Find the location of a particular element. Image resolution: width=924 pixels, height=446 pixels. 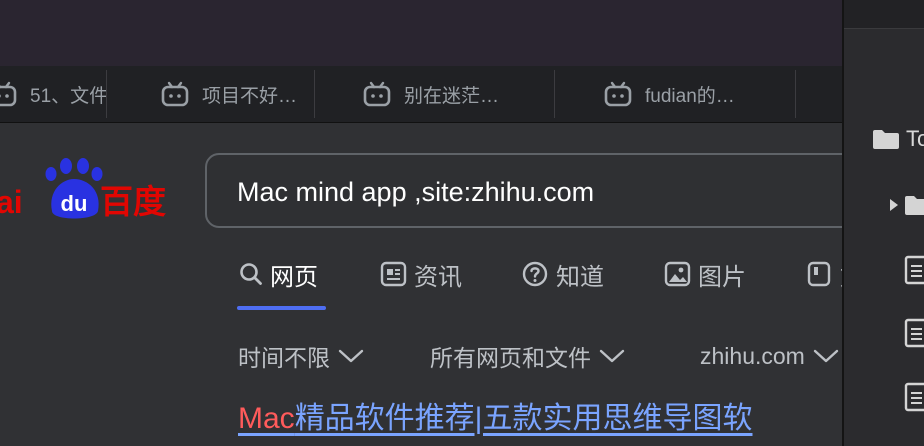

window-top-area is located at coordinates (421, 33).